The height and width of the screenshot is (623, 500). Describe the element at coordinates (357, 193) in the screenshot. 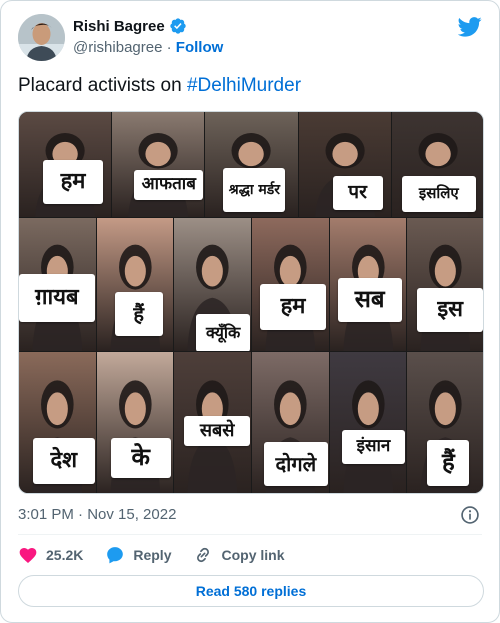

I see `placard-sign: पर` at that location.